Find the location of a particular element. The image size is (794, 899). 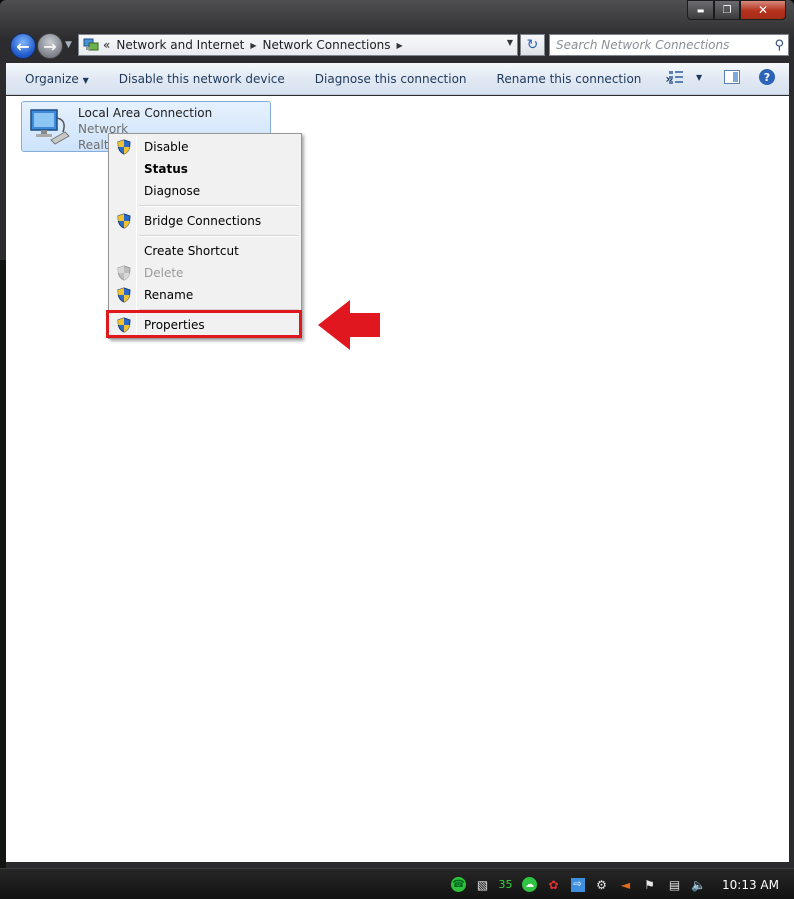

drive-icon: ▧ is located at coordinates (482, 884).